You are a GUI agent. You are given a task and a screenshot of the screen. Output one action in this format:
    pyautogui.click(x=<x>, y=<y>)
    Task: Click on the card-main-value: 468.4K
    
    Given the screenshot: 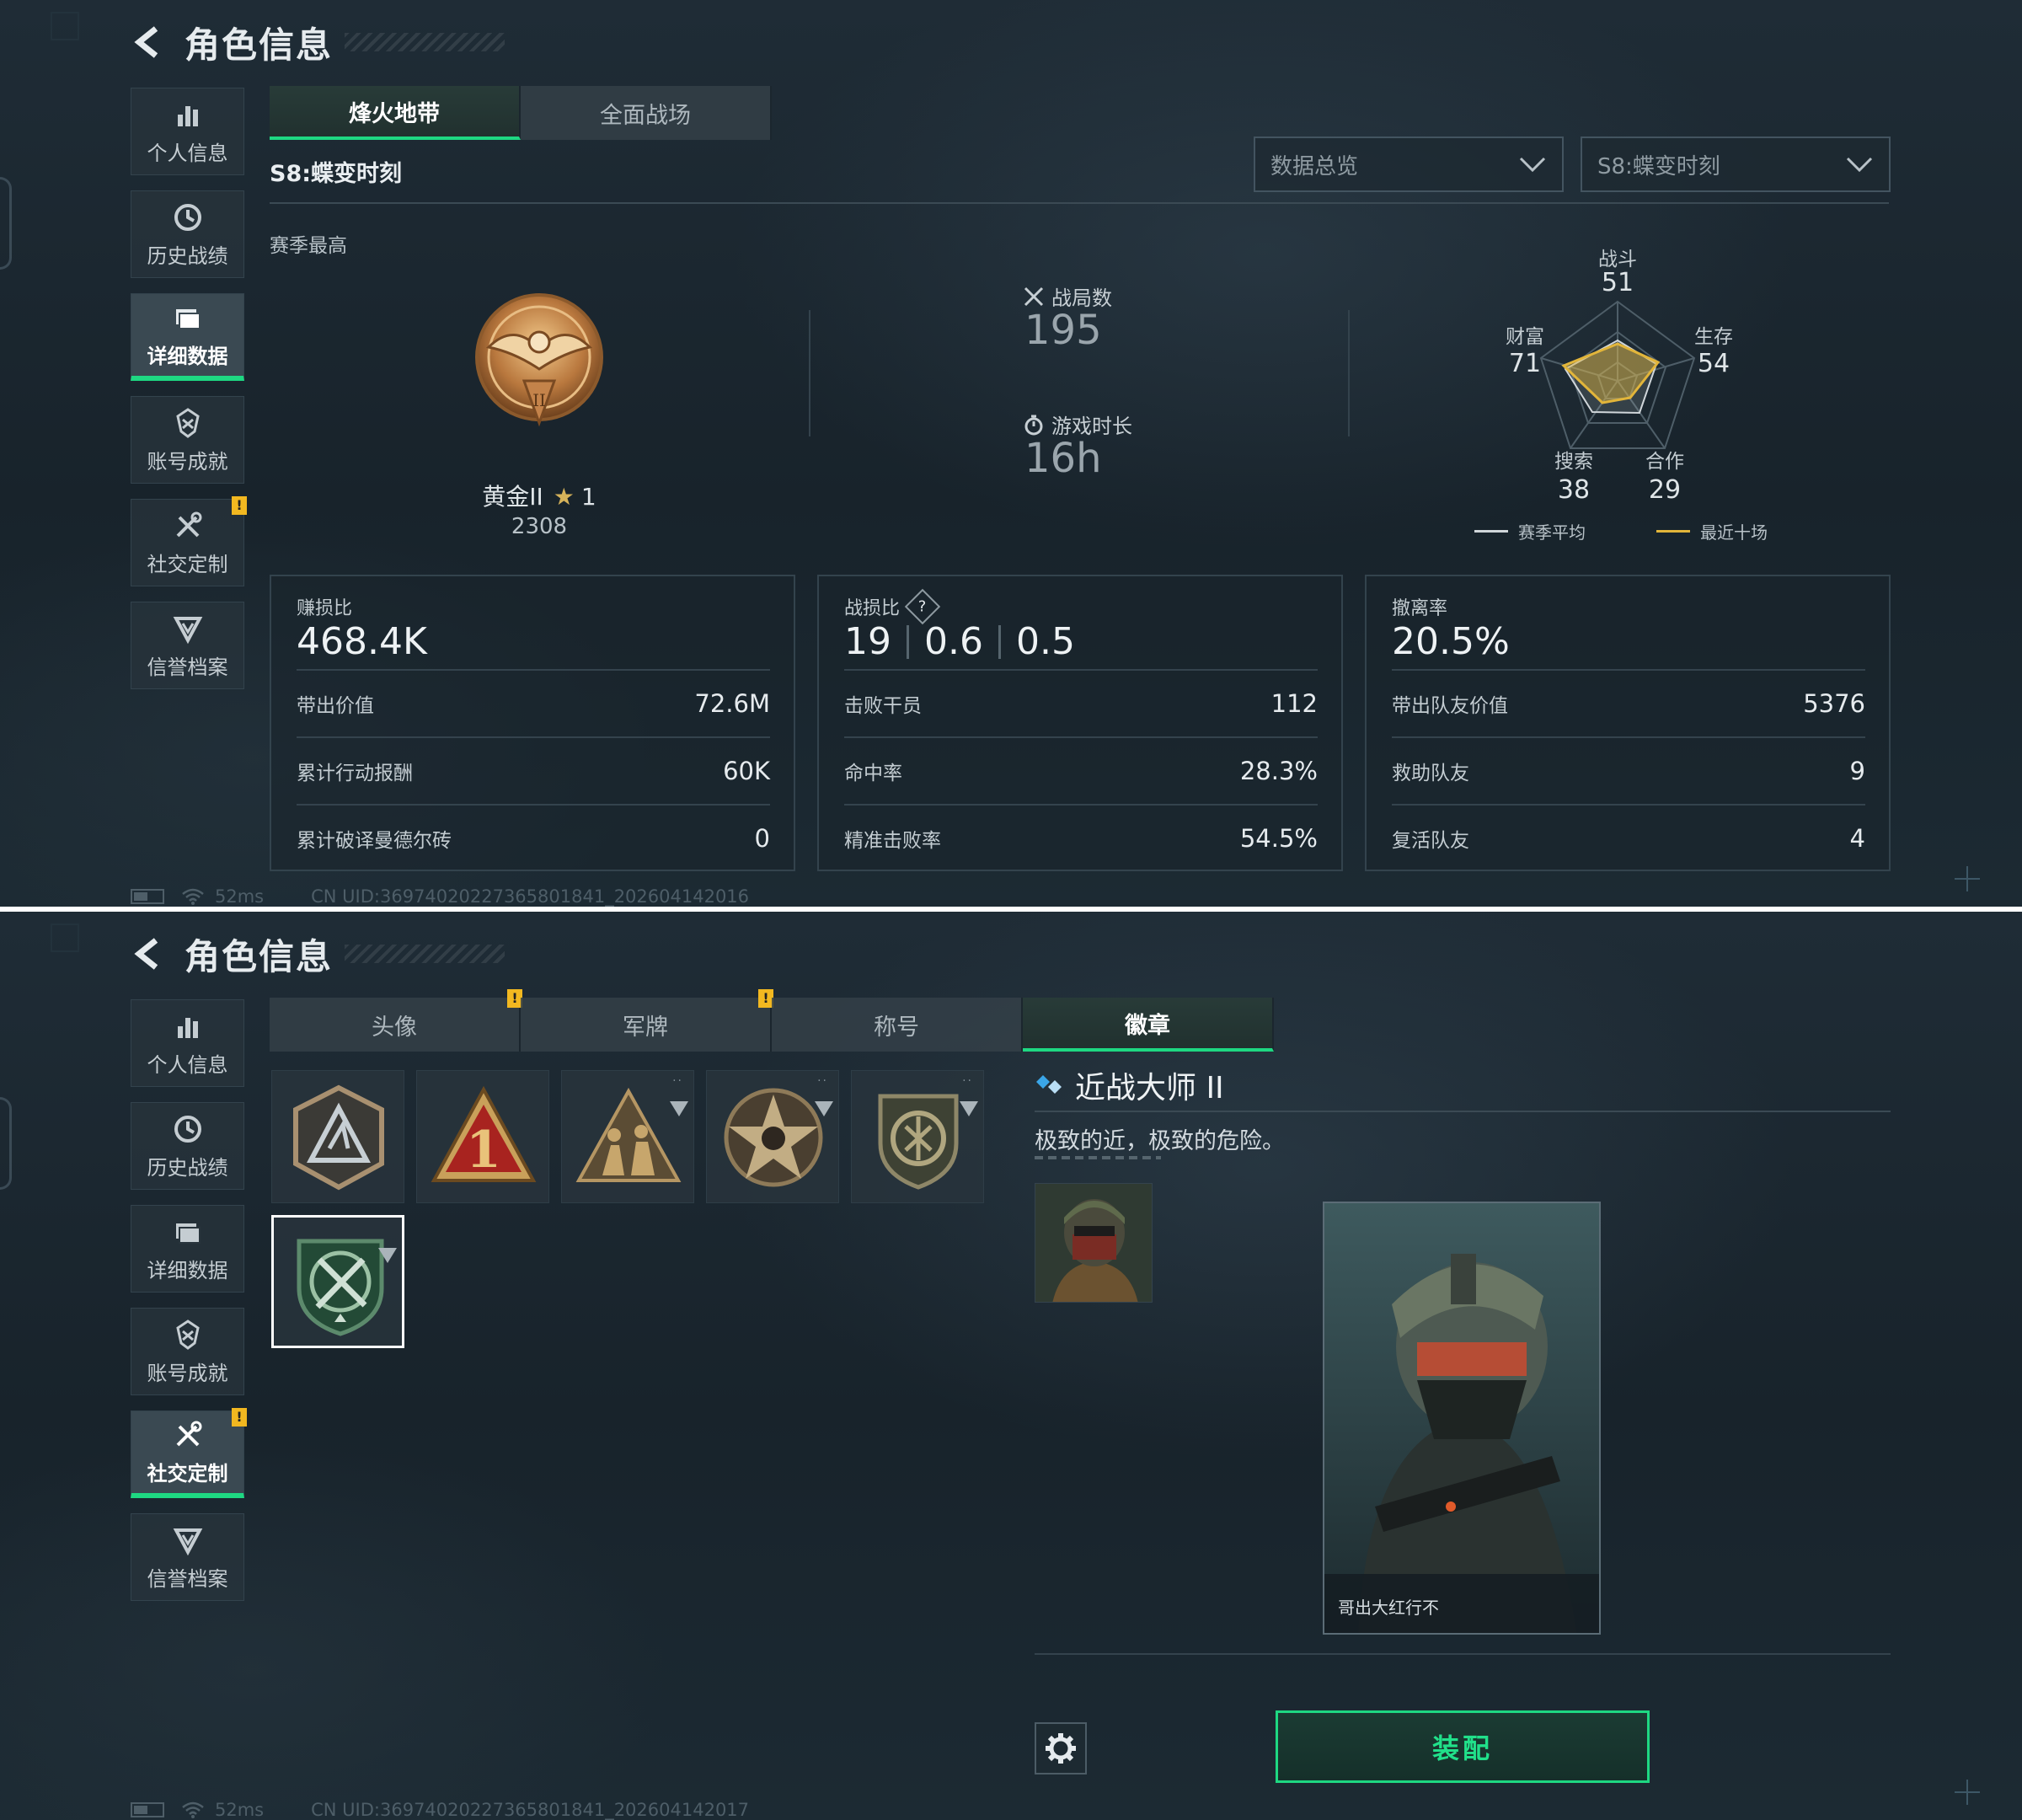 What is the action you would take?
    pyautogui.click(x=362, y=641)
    